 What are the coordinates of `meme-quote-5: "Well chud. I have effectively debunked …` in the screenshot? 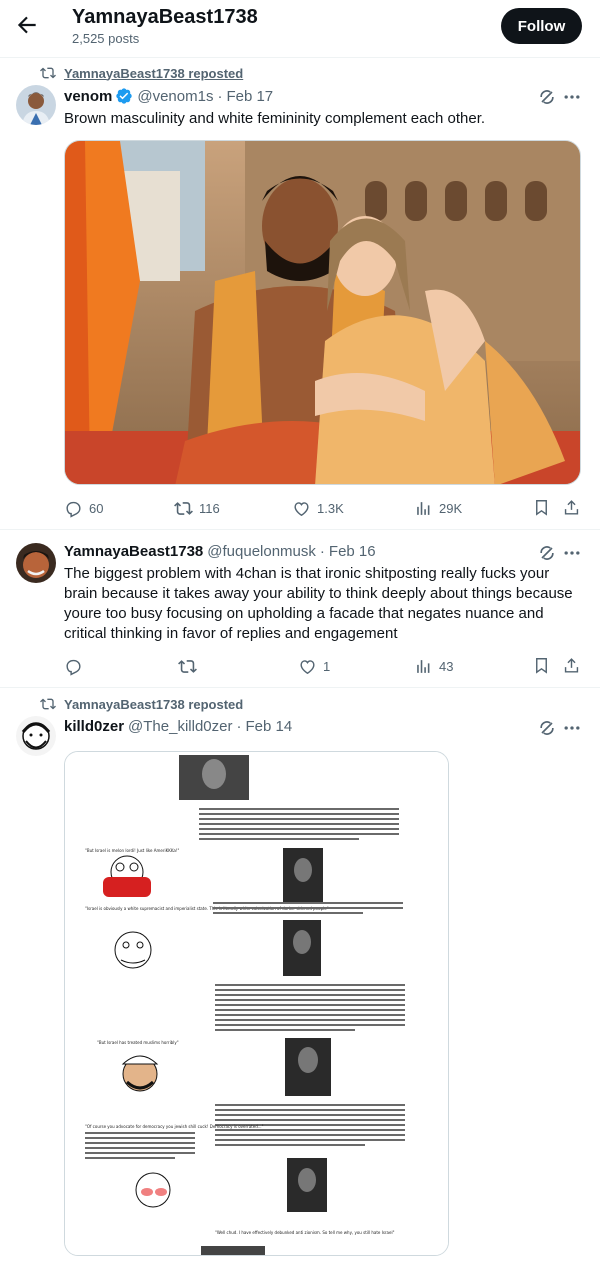 It's located at (305, 1232).